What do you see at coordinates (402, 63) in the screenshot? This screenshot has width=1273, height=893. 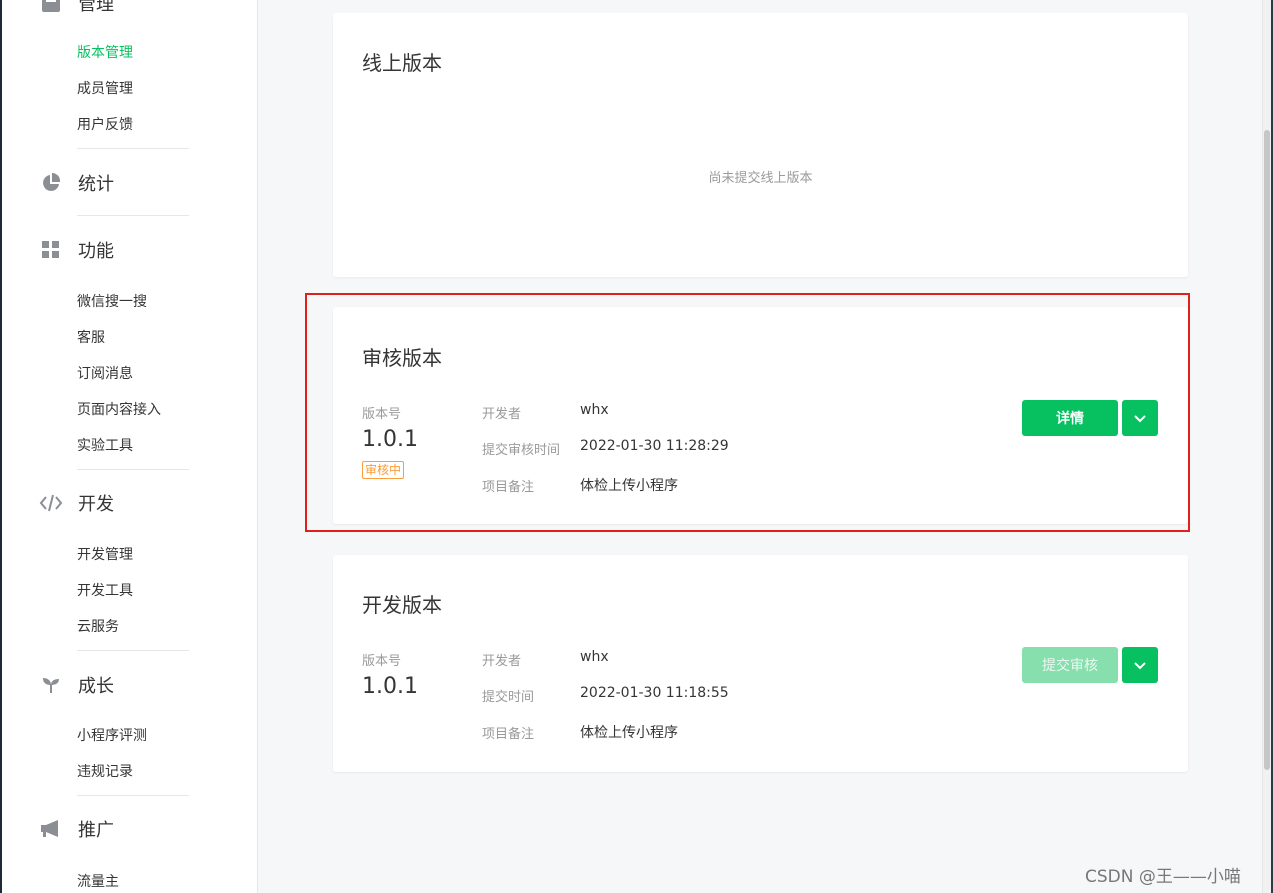 I see `card-title: 线上版本` at bounding box center [402, 63].